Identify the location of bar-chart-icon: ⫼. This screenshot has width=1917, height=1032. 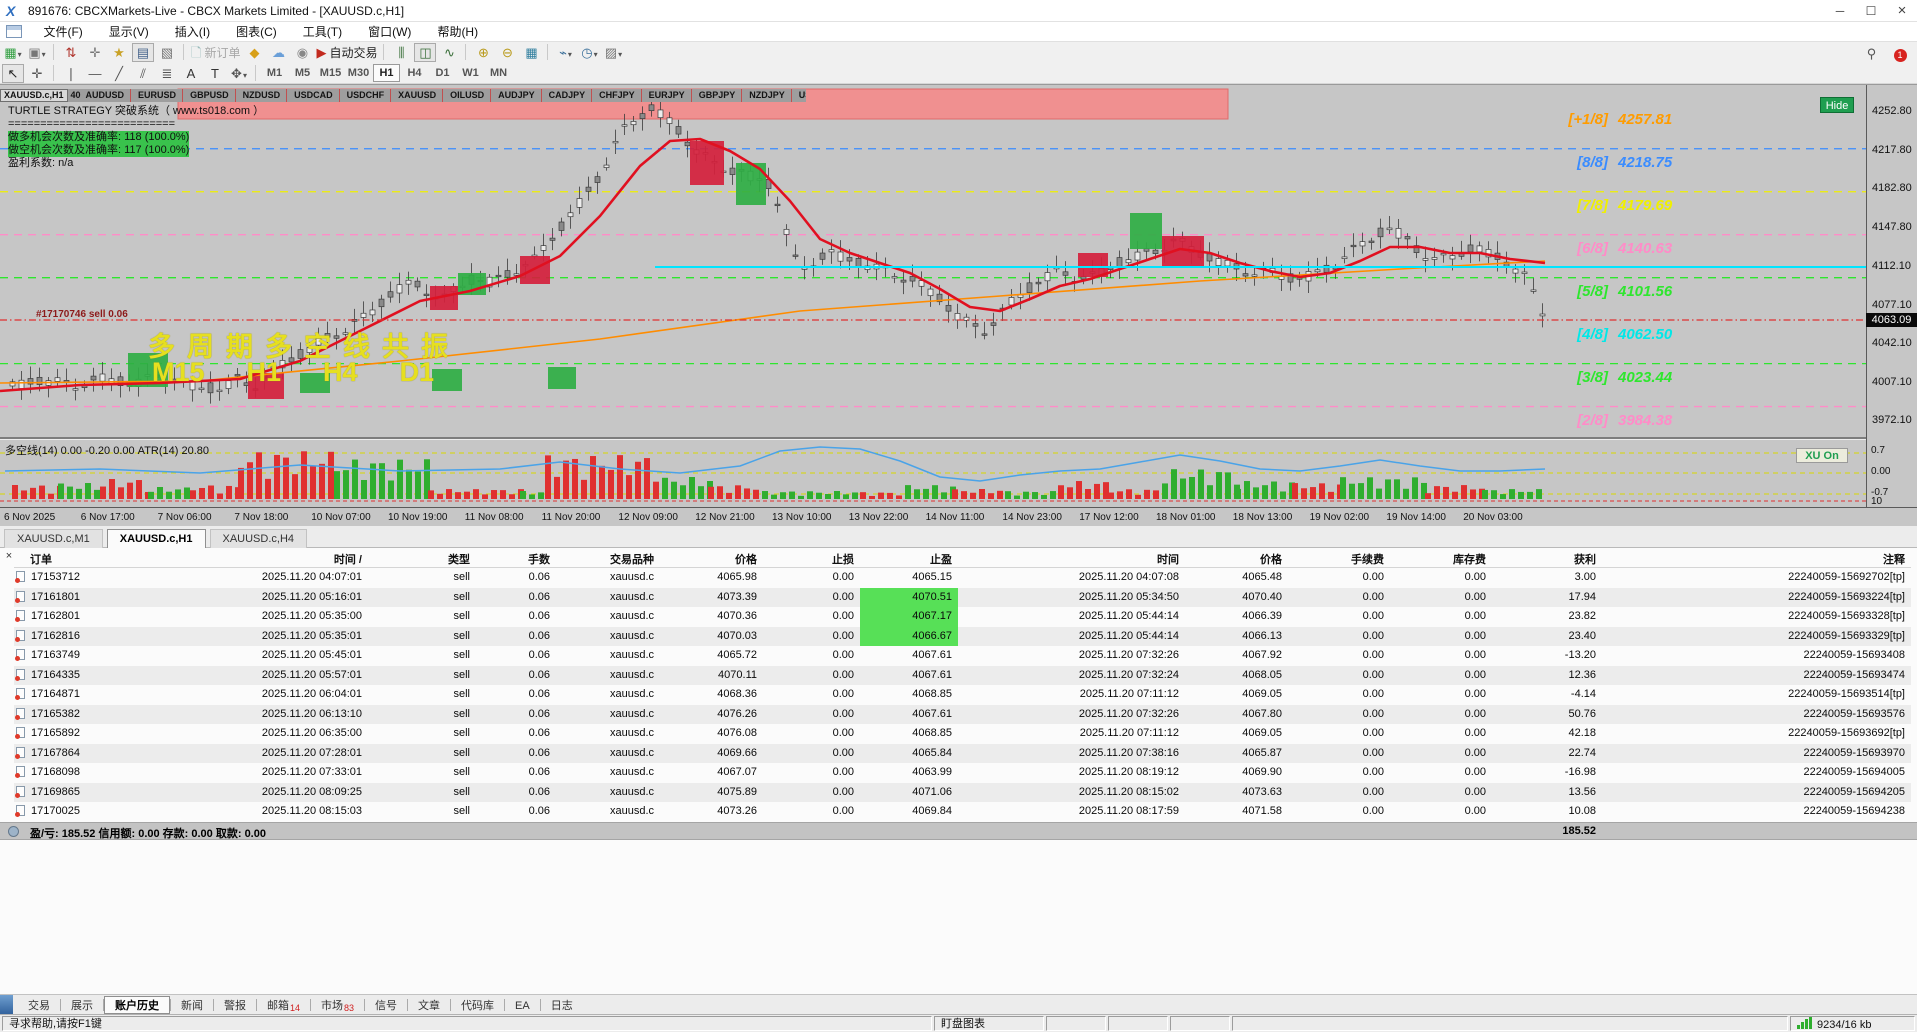
(401, 52).